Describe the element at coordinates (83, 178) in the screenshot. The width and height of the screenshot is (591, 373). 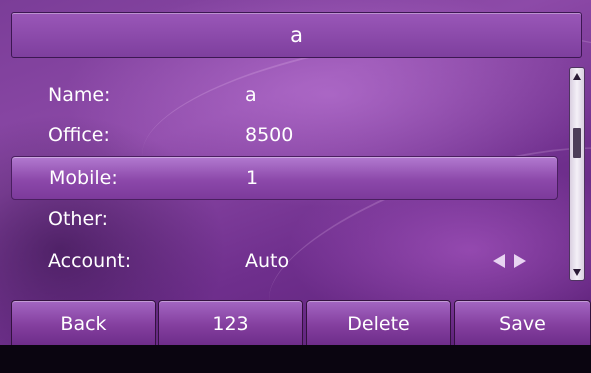
I see `field-label: Mobile:` at that location.